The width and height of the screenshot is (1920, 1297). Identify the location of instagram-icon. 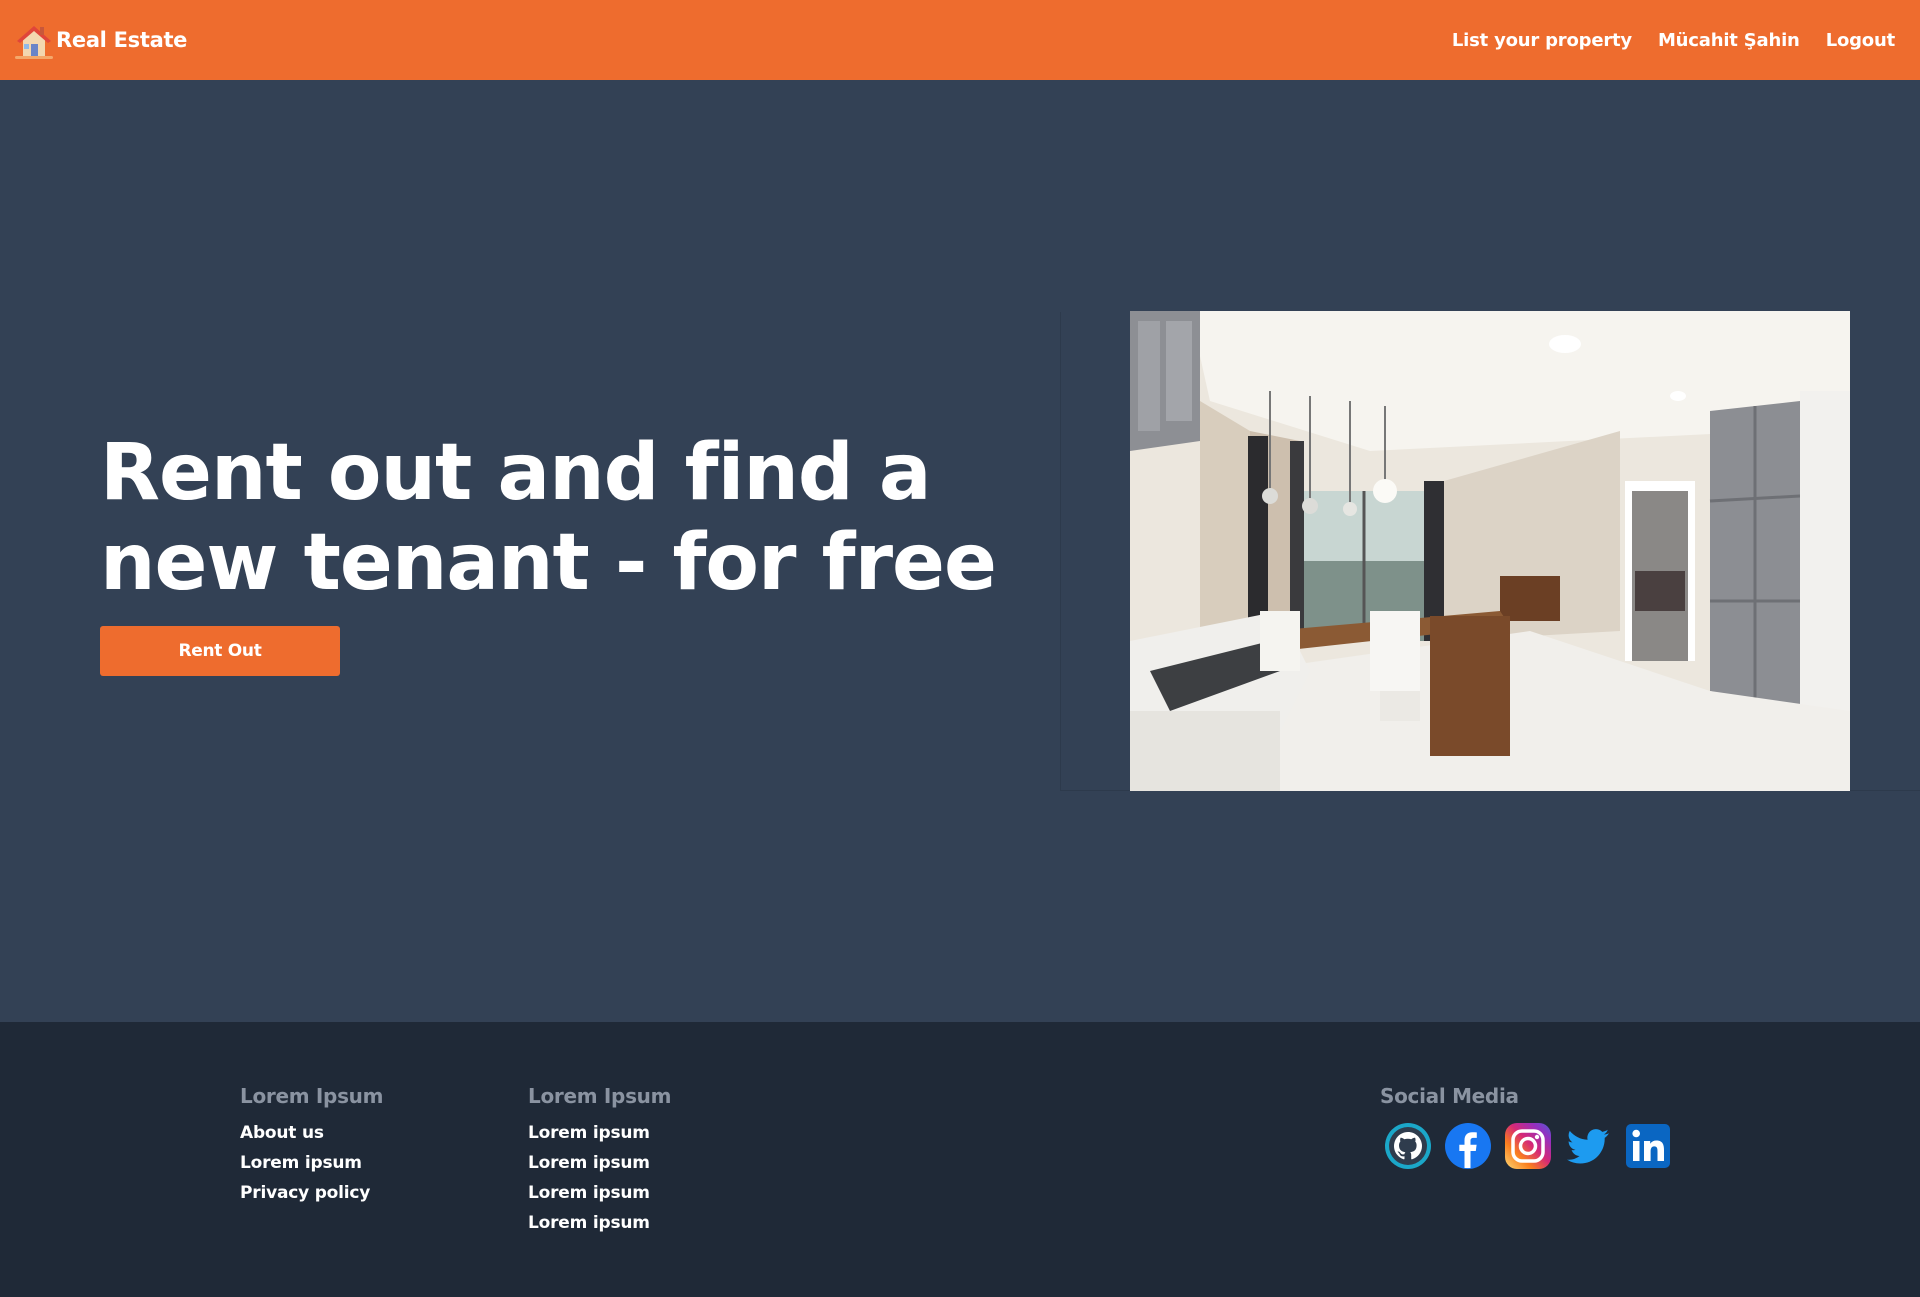
(1528, 1146).